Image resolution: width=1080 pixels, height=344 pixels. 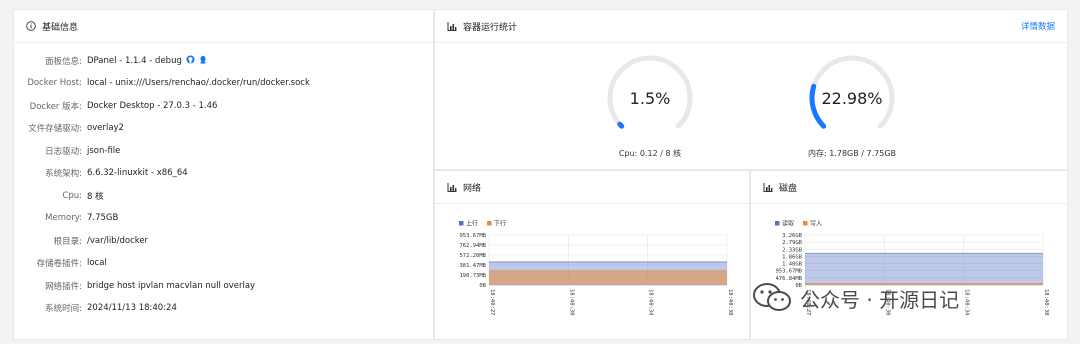 What do you see at coordinates (55, 107) in the screenshot?
I see `info-label: Docker 版本:` at bounding box center [55, 107].